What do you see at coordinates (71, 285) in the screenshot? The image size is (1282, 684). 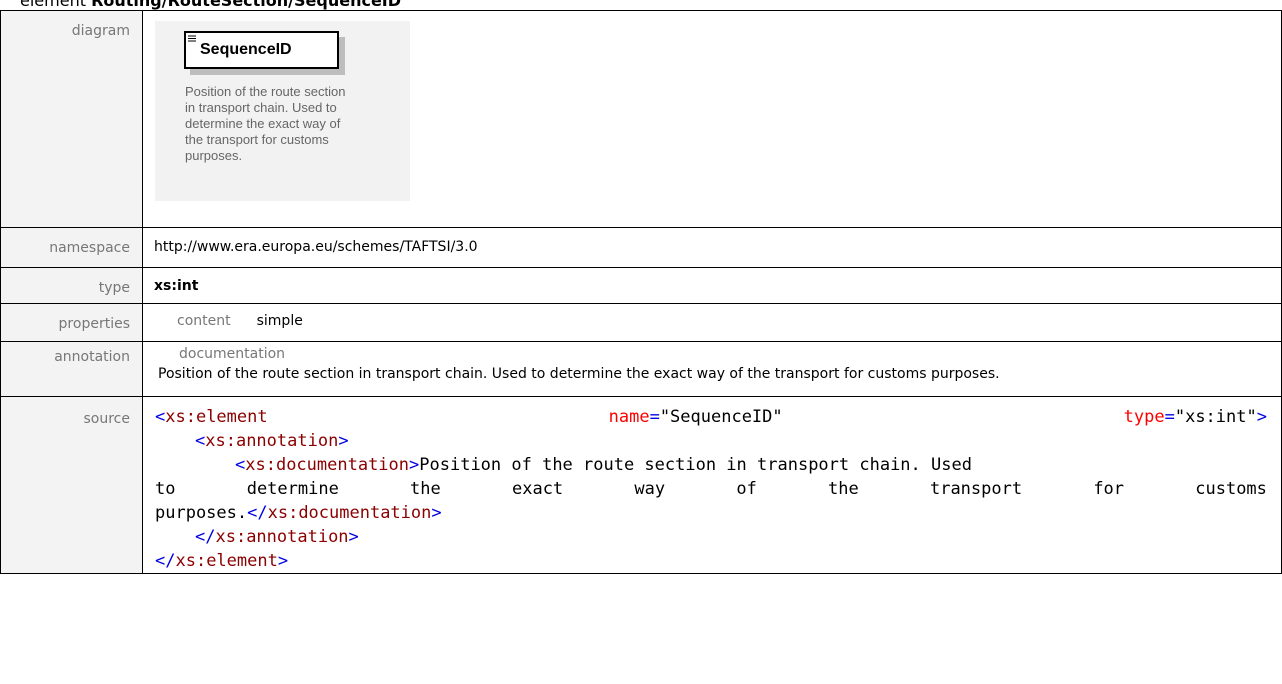 I see `label-type: type` at bounding box center [71, 285].